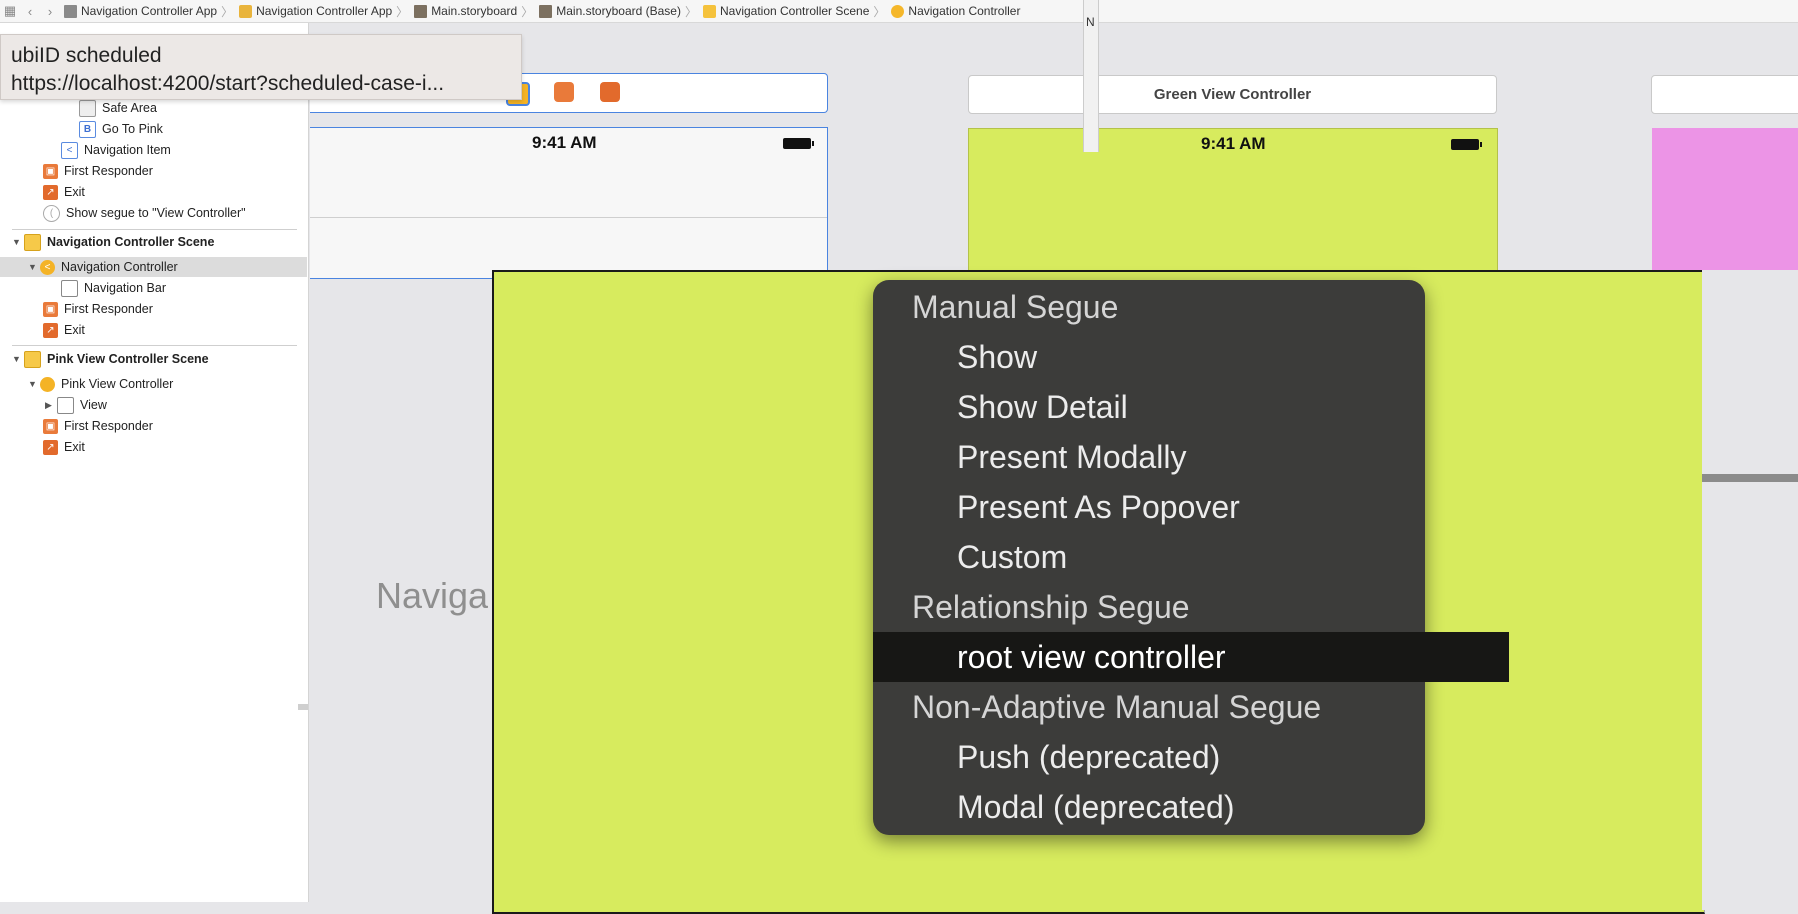 Image resolution: width=1798 pixels, height=914 pixels. I want to click on menu-header-relationship-segue: Relationship Segue, so click(1051, 606).